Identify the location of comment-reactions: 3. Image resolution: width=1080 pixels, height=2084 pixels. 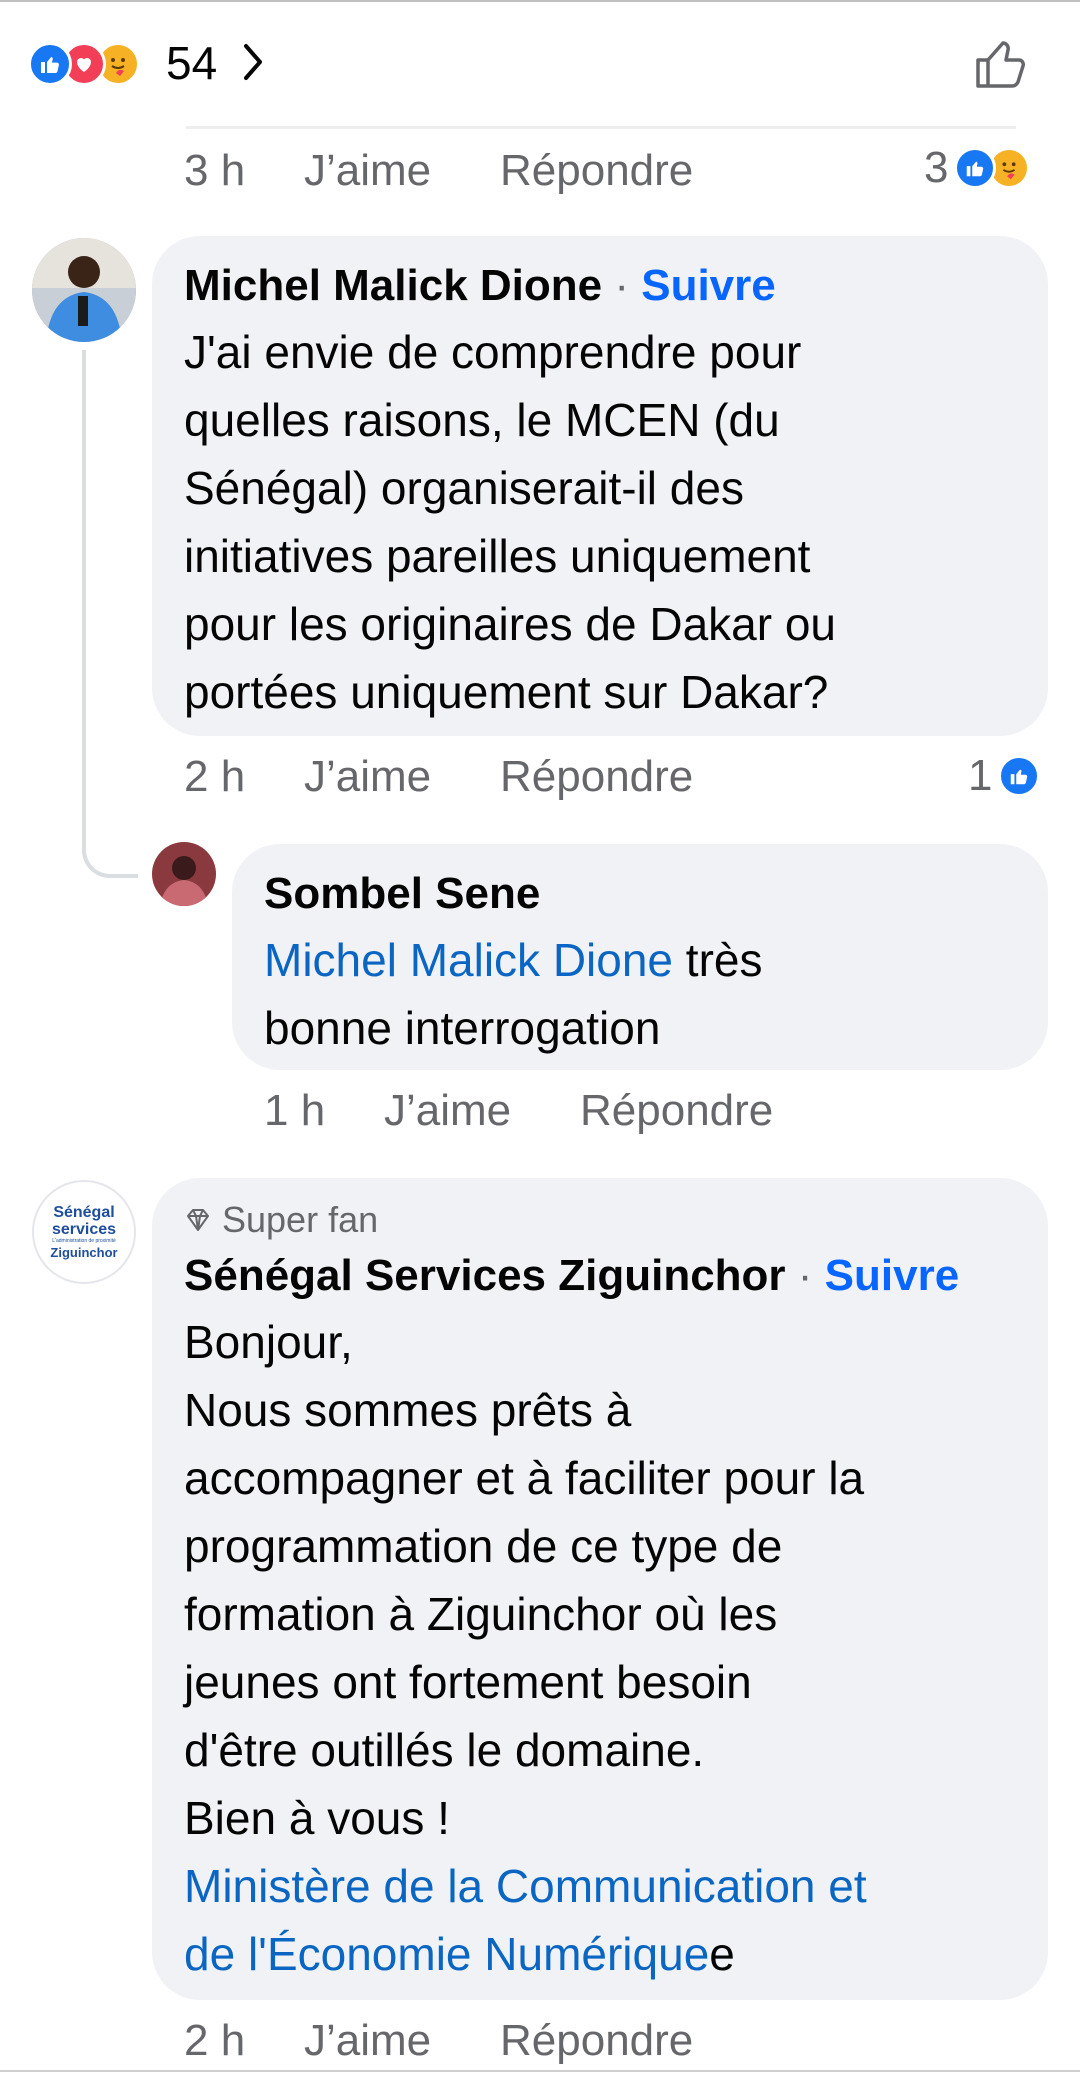
(977, 168).